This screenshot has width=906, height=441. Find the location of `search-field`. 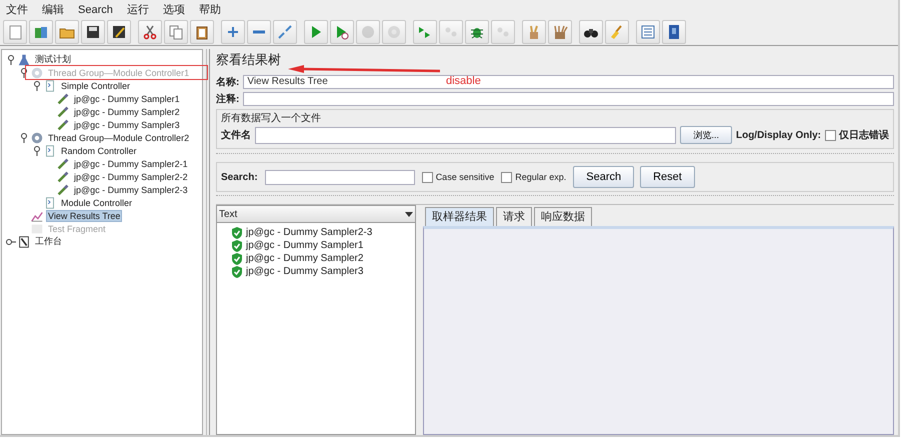

search-field is located at coordinates (339, 177).